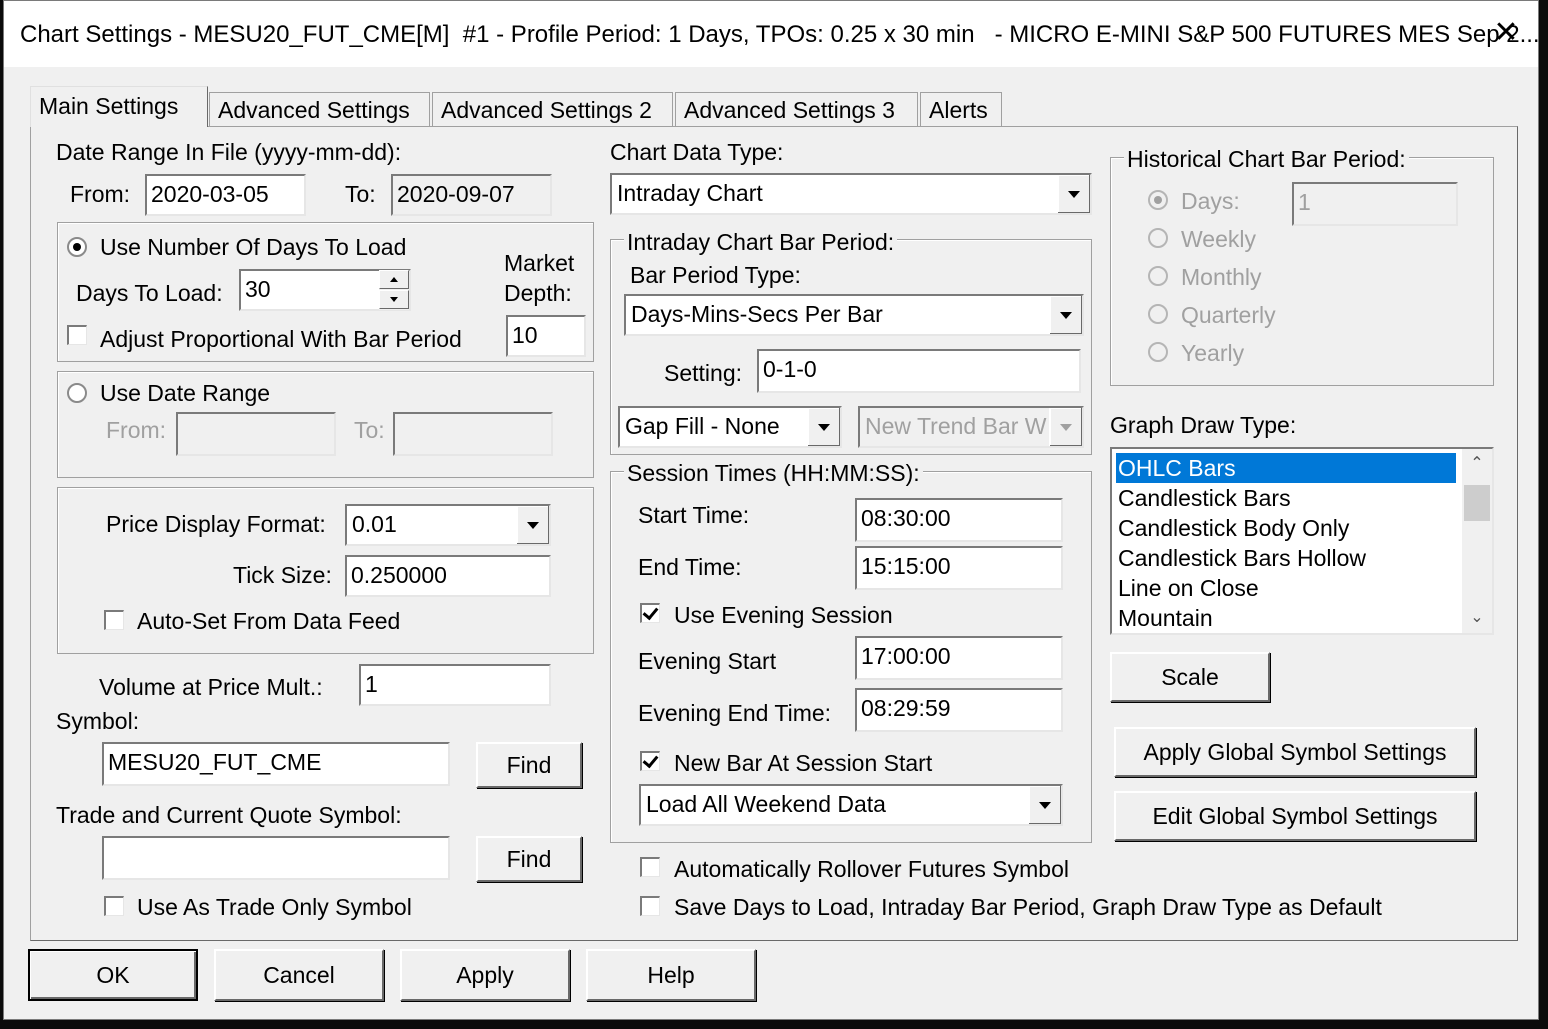 The height and width of the screenshot is (1029, 1548). Describe the element at coordinates (1506, 33) in the screenshot. I see `close-icon: ✕` at that location.